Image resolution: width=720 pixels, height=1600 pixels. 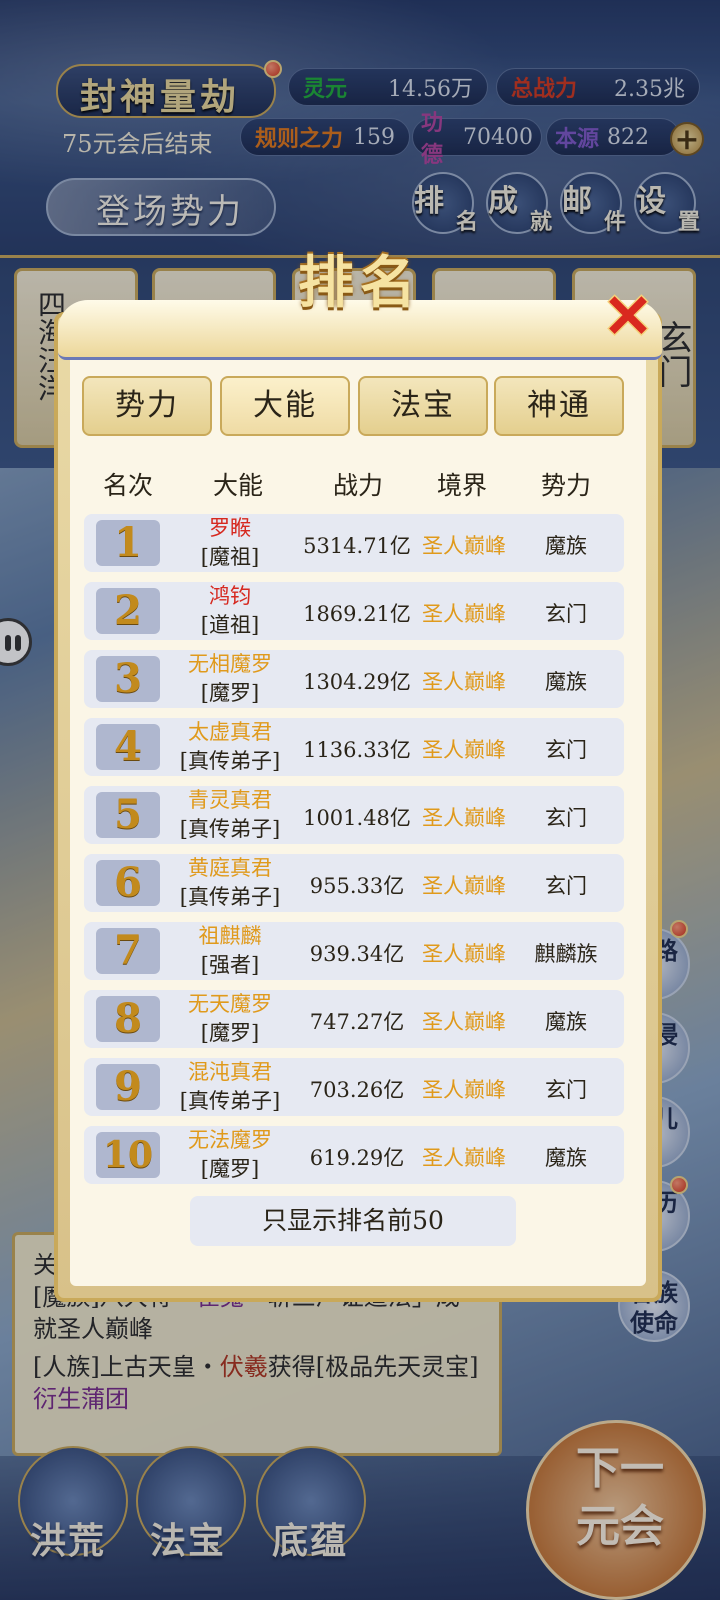 What do you see at coordinates (357, 546) in the screenshot?
I see `power-value: 5314.71亿` at bounding box center [357, 546].